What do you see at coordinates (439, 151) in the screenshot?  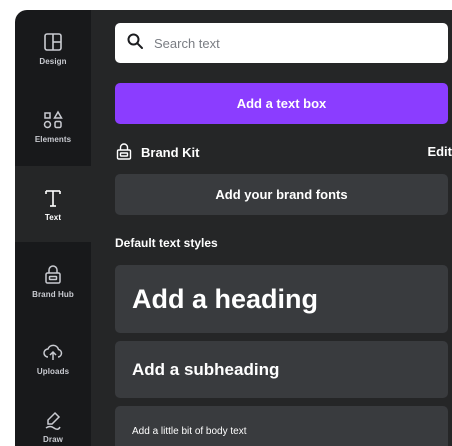 I see `brand-kit-edit-link: Edit` at bounding box center [439, 151].